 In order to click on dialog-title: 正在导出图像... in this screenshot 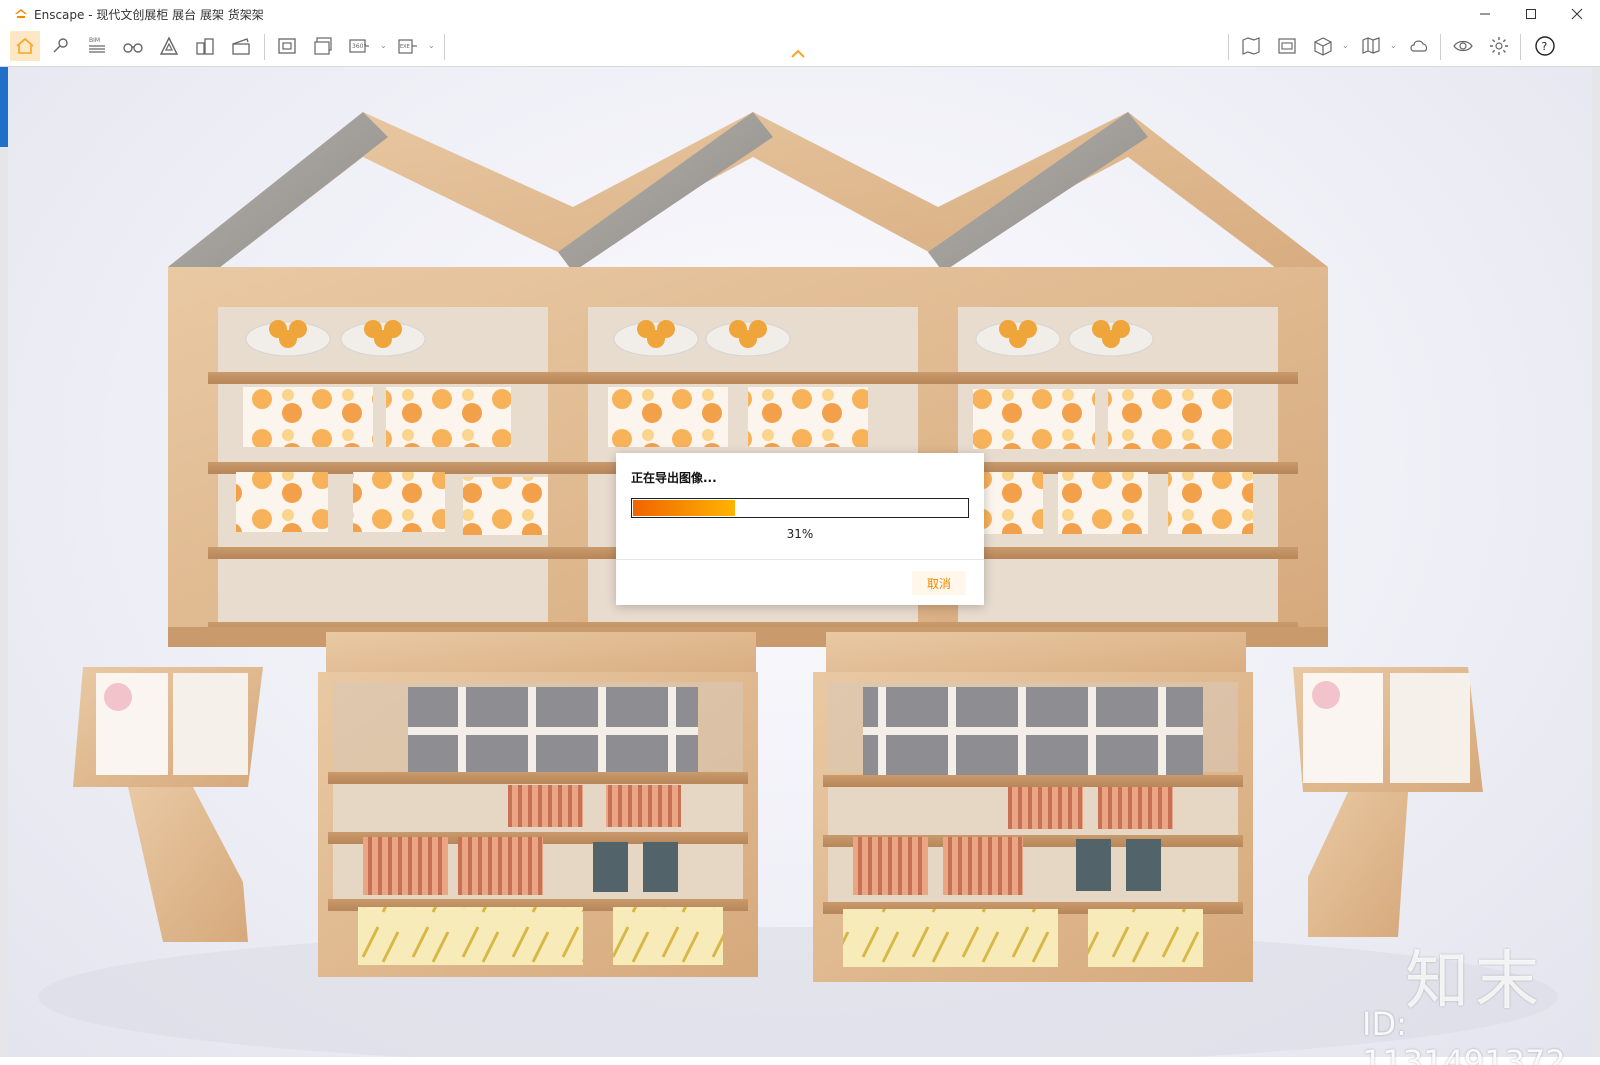, I will do `click(674, 478)`.